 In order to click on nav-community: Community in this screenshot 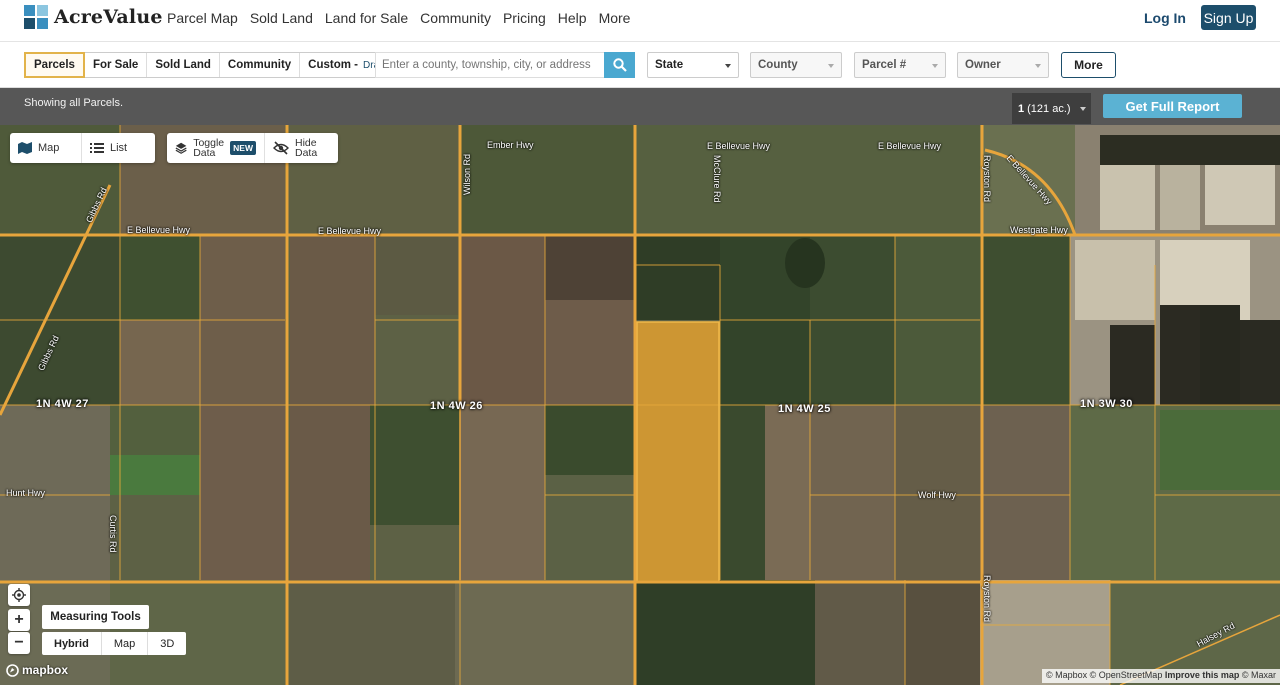, I will do `click(455, 18)`.